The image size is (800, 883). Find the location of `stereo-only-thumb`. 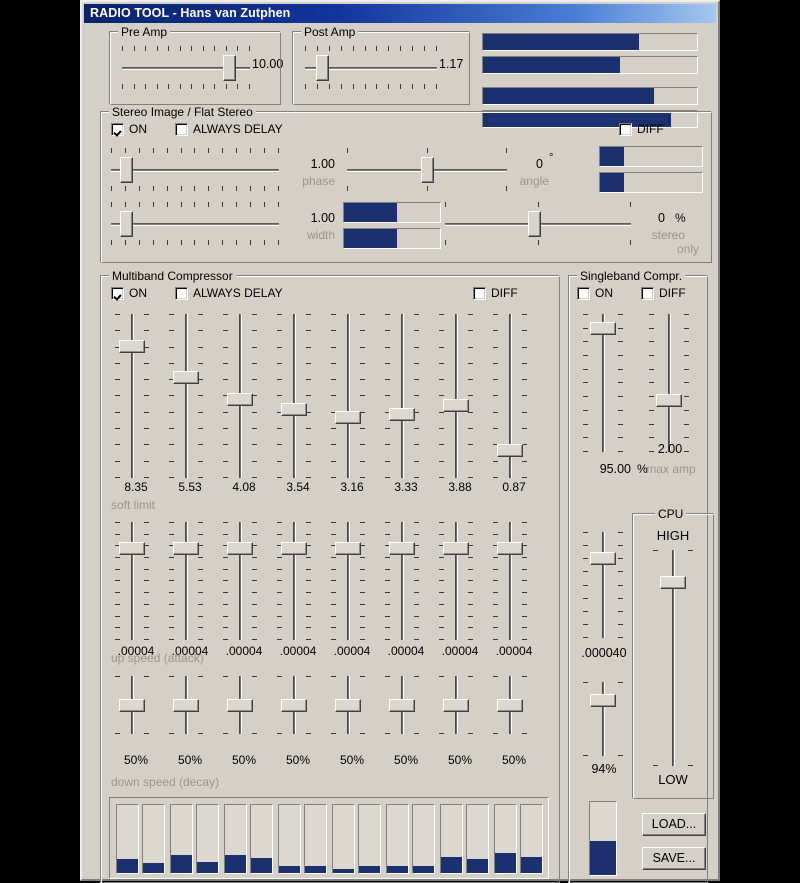

stereo-only-thumb is located at coordinates (535, 224).